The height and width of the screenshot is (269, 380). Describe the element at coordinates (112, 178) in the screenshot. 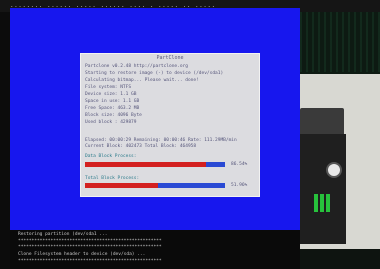

I see `total-progress-label: Total Block Process:` at that location.